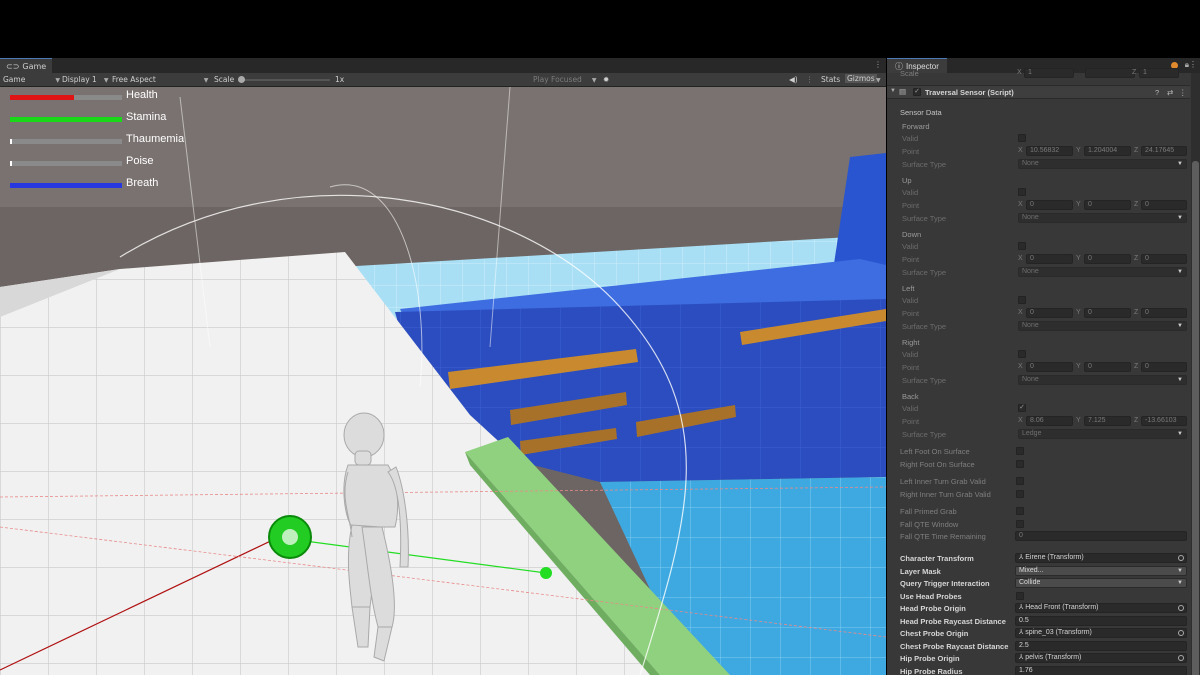  Describe the element at coordinates (893, 91) in the screenshot. I see `foldout-arrow: ▼` at that location.